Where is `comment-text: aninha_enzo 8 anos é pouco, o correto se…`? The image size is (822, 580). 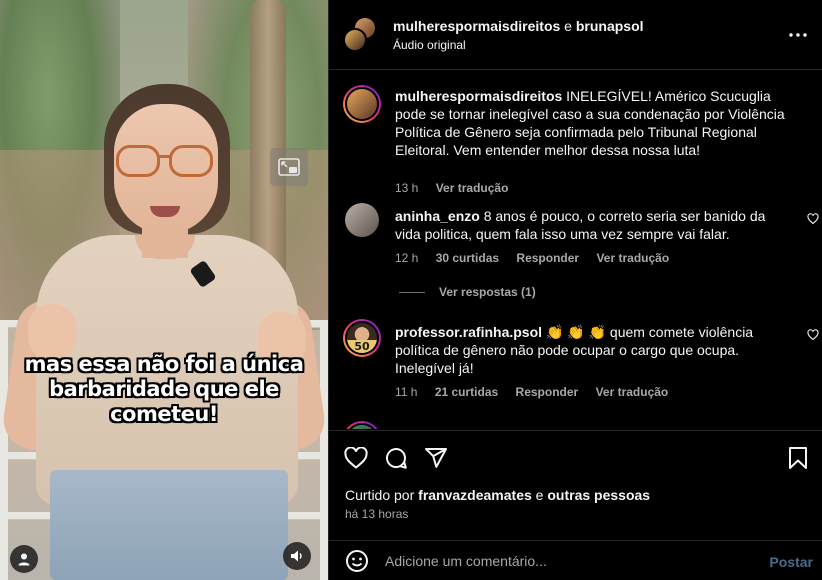 comment-text: aninha_enzo 8 anos é pouco, o correto se… is located at coordinates (593, 225).